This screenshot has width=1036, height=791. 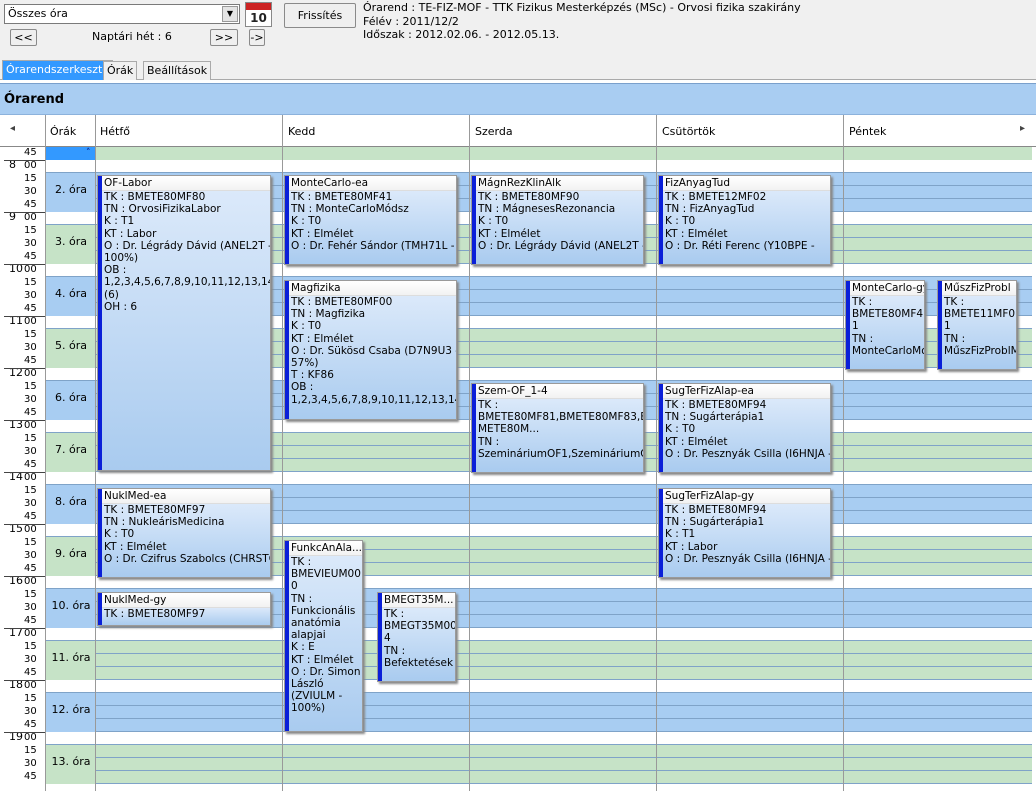 What do you see at coordinates (12, 128) in the screenshot?
I see `scroll-left-icon: ◂` at bounding box center [12, 128].